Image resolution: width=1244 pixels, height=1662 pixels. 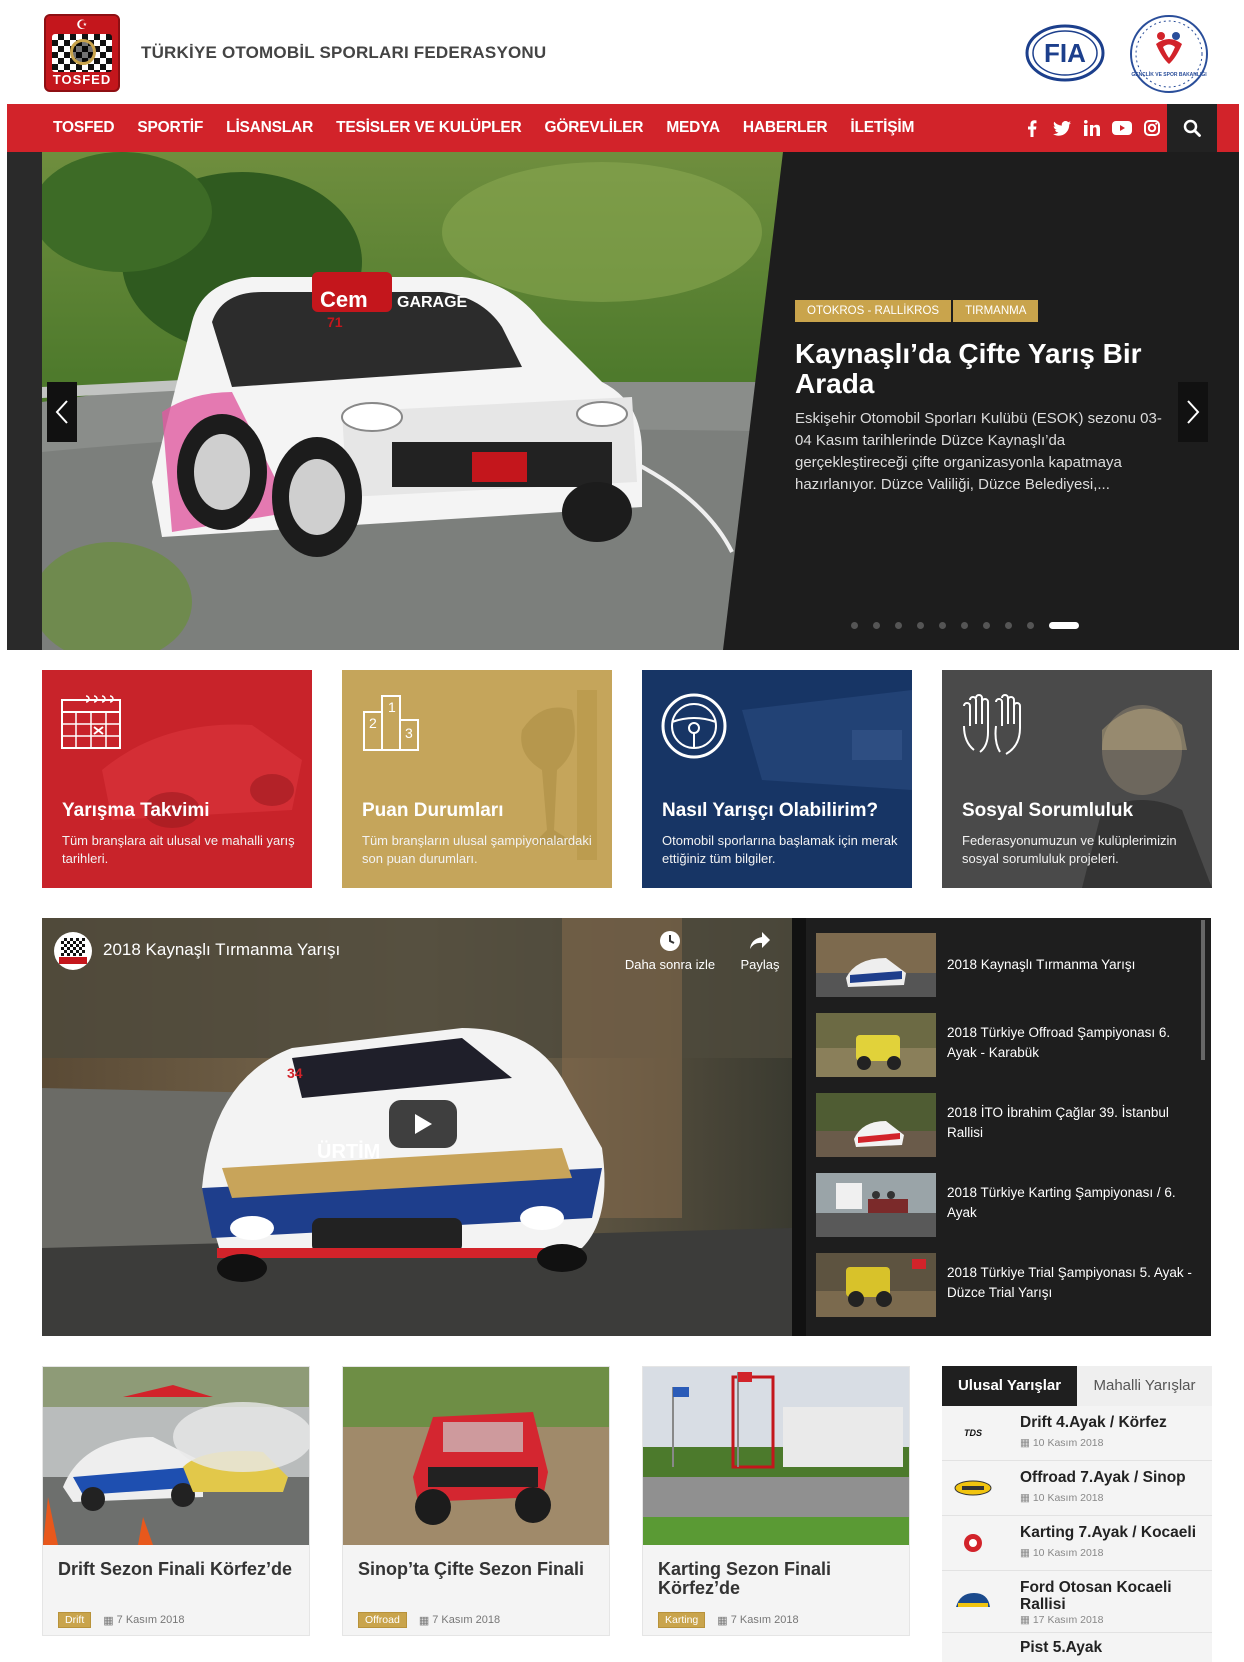 What do you see at coordinates (992, 724) in the screenshot?
I see `hands-icon` at bounding box center [992, 724].